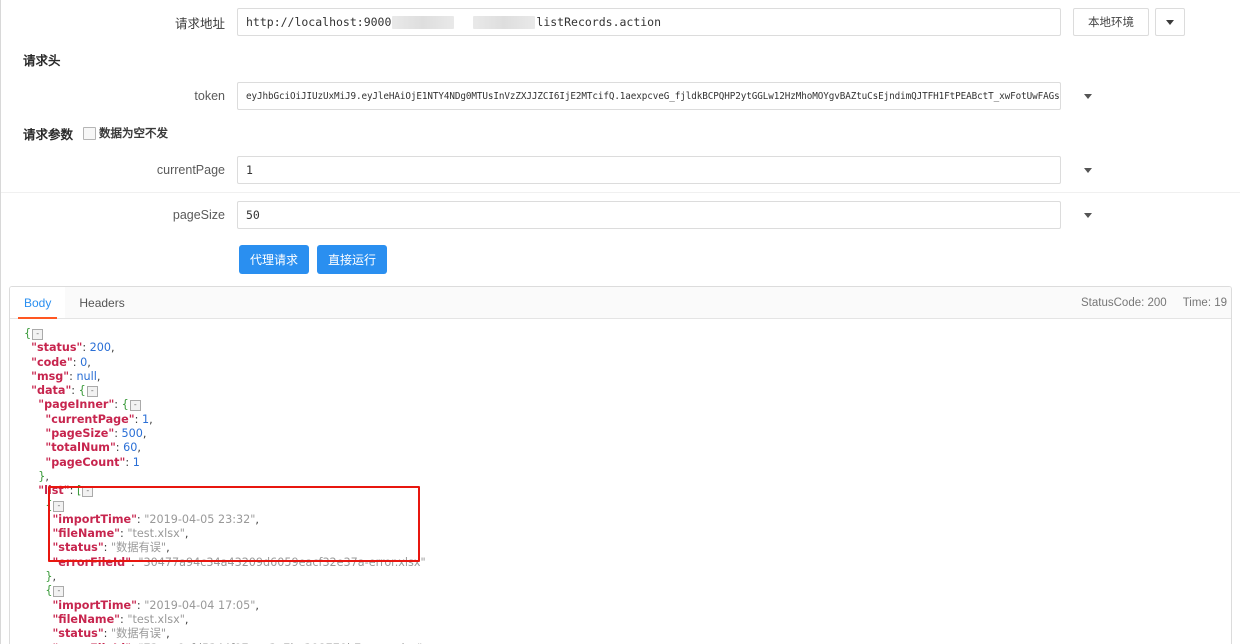 Image resolution: width=1240 pixels, height=644 pixels. I want to click on proxy-request-button: 代理请求, so click(274, 259).